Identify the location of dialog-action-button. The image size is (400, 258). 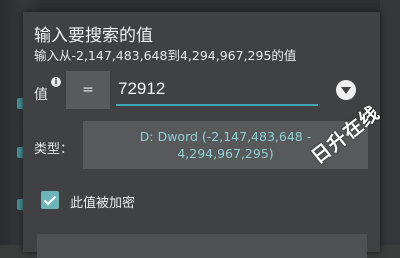
(202, 246).